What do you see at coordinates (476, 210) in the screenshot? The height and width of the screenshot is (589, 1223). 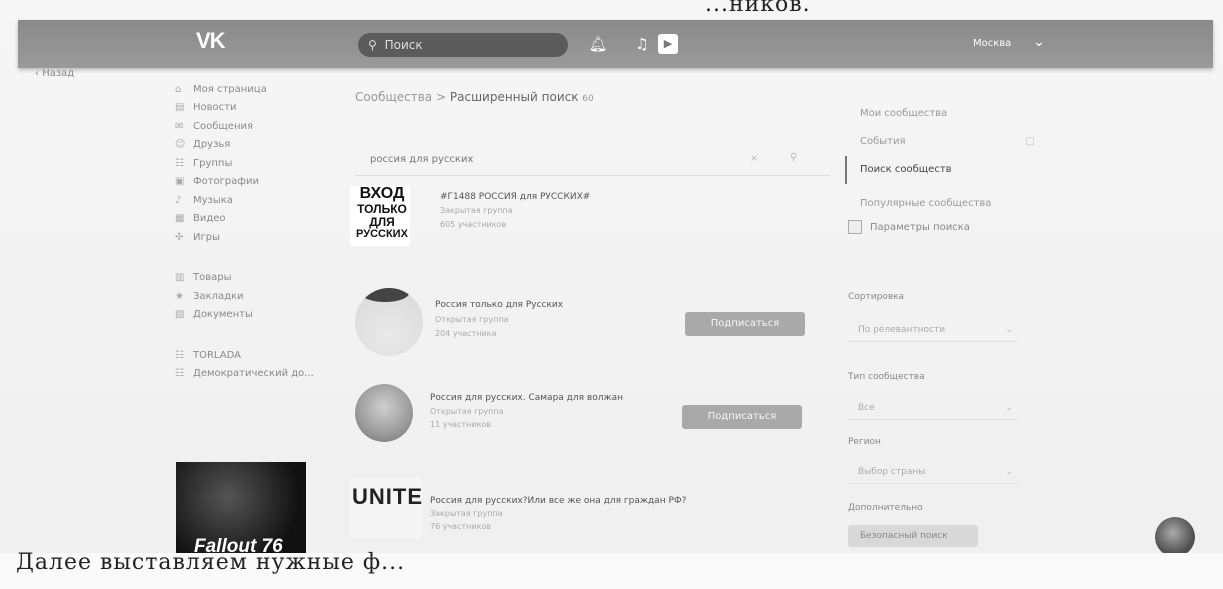 I see `community-type: Закрытая группа` at bounding box center [476, 210].